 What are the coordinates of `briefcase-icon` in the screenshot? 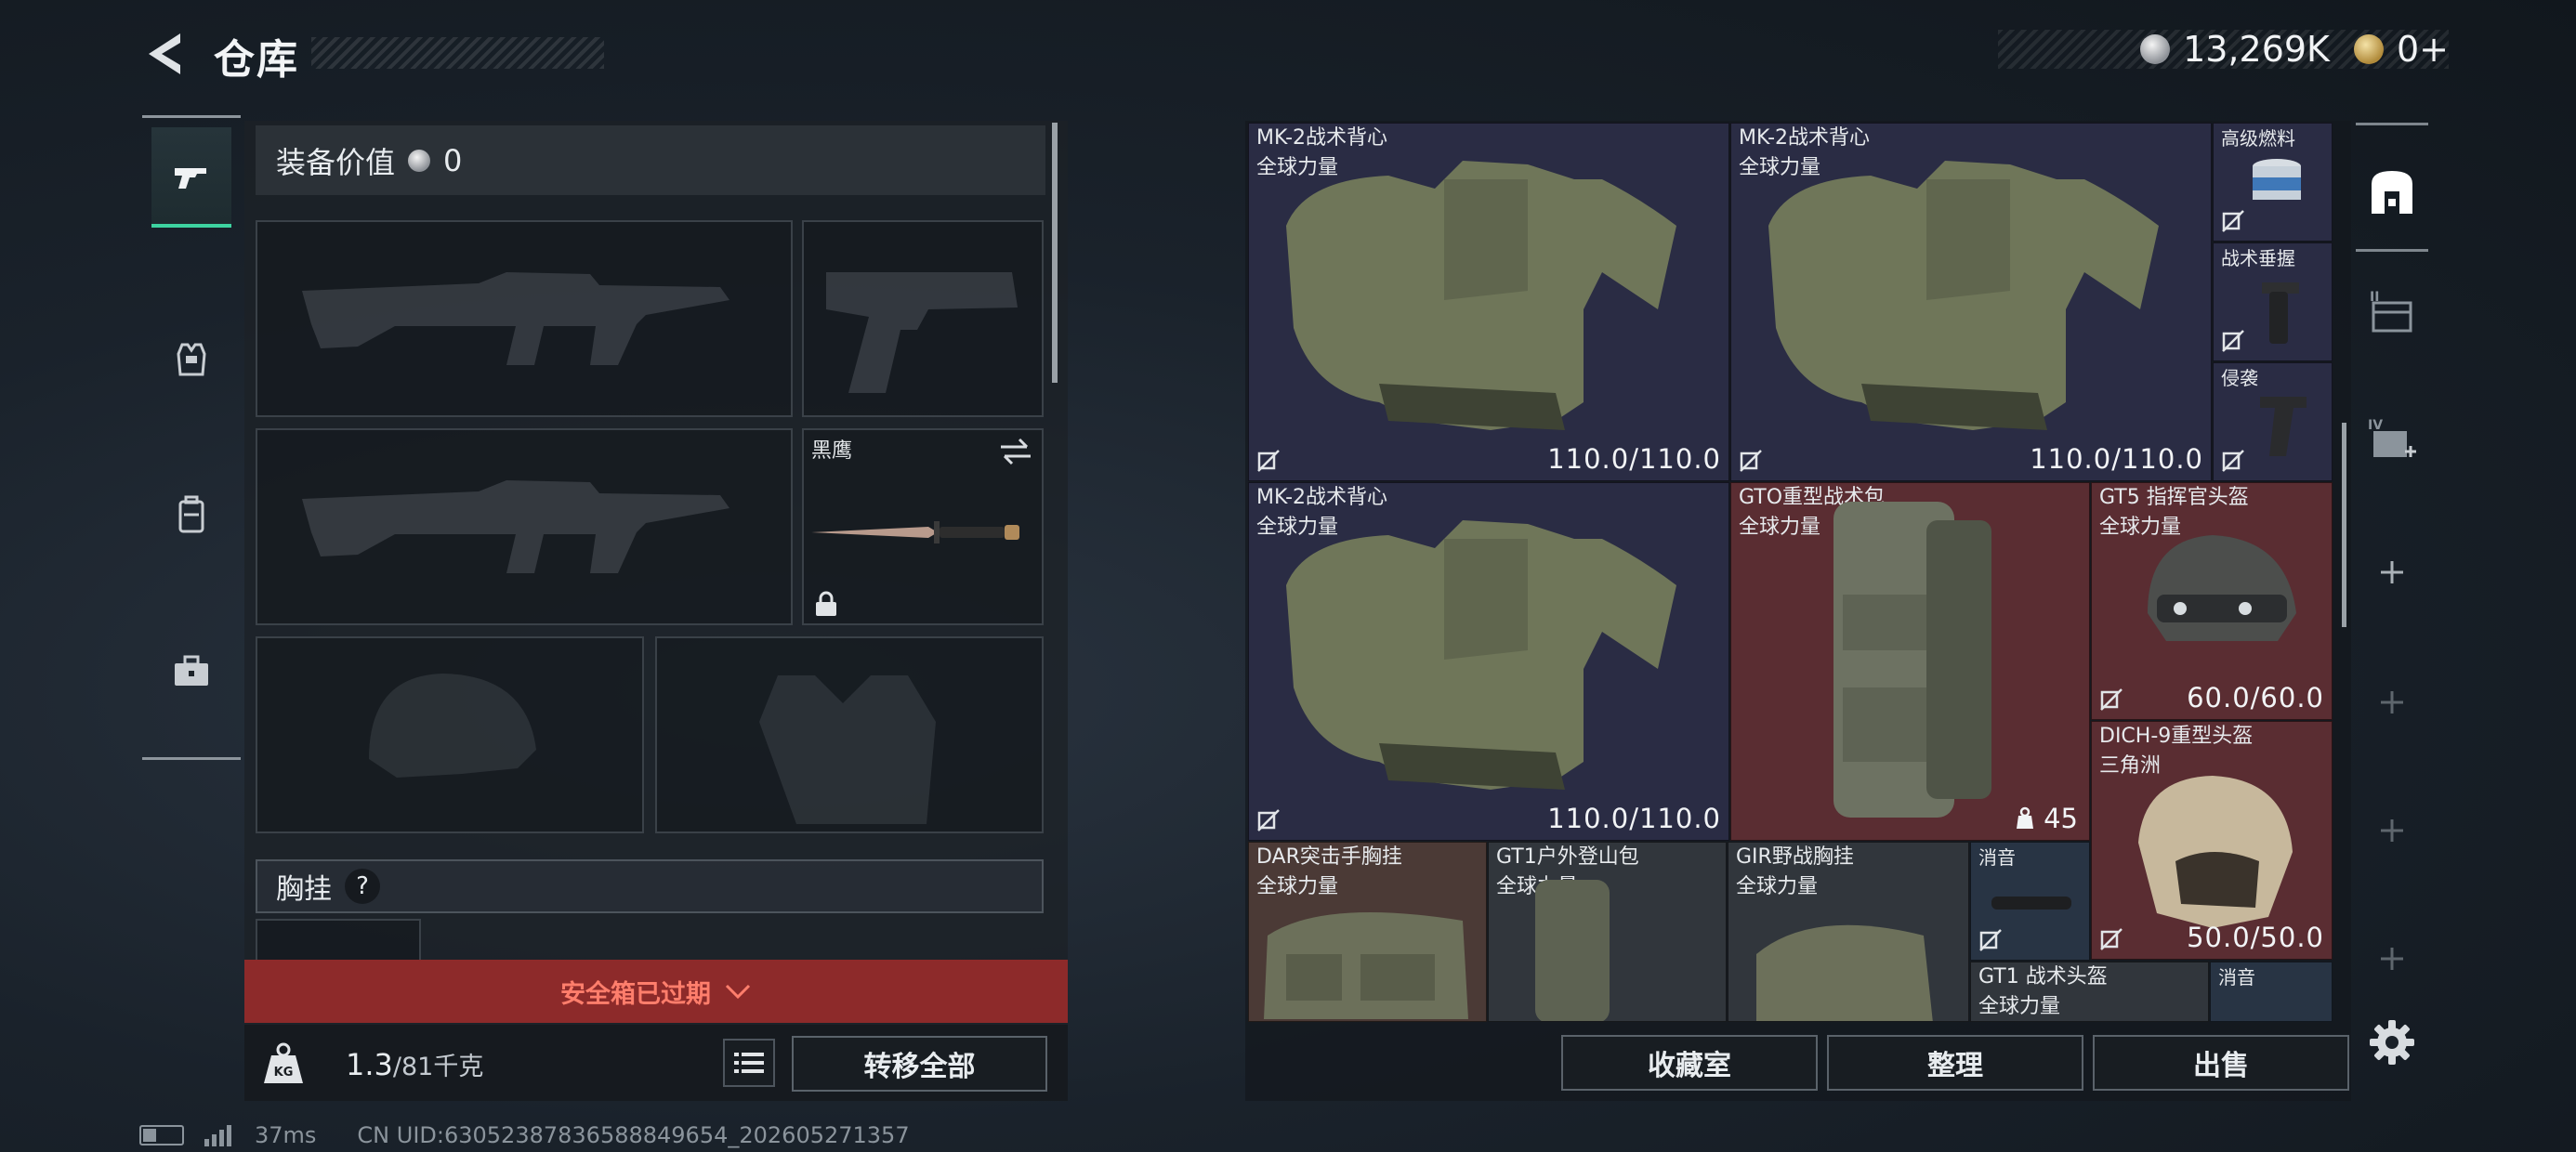 It's located at (191, 670).